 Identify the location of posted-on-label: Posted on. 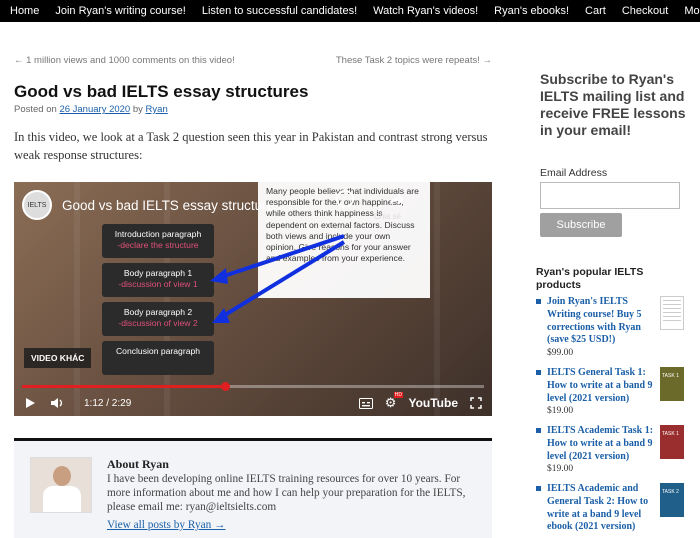
(35, 109).